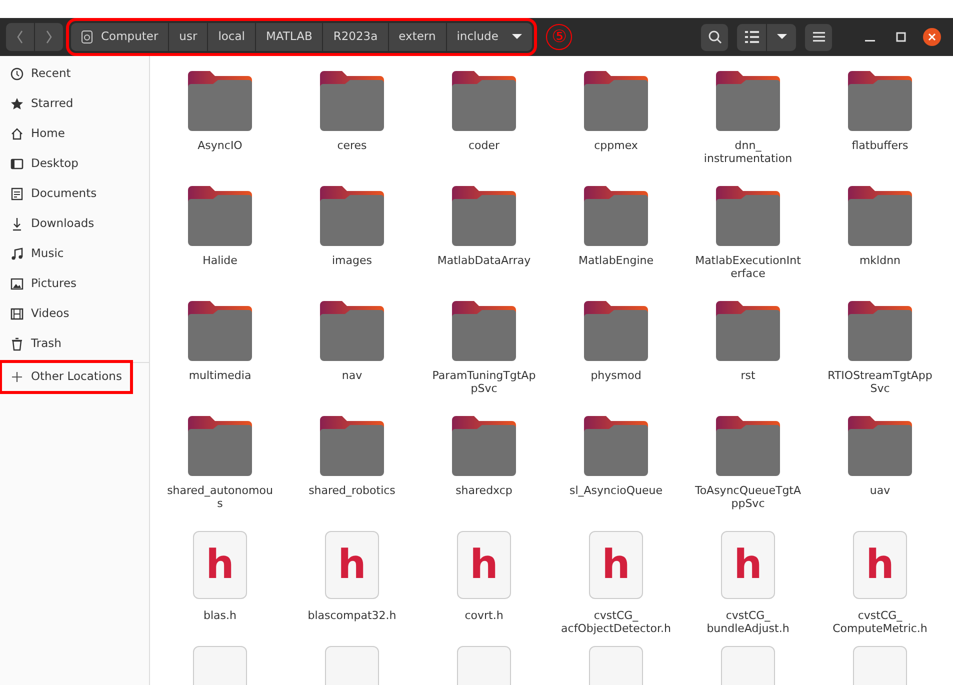 The width and height of the screenshot is (953, 685). I want to click on close-icon, so click(932, 37).